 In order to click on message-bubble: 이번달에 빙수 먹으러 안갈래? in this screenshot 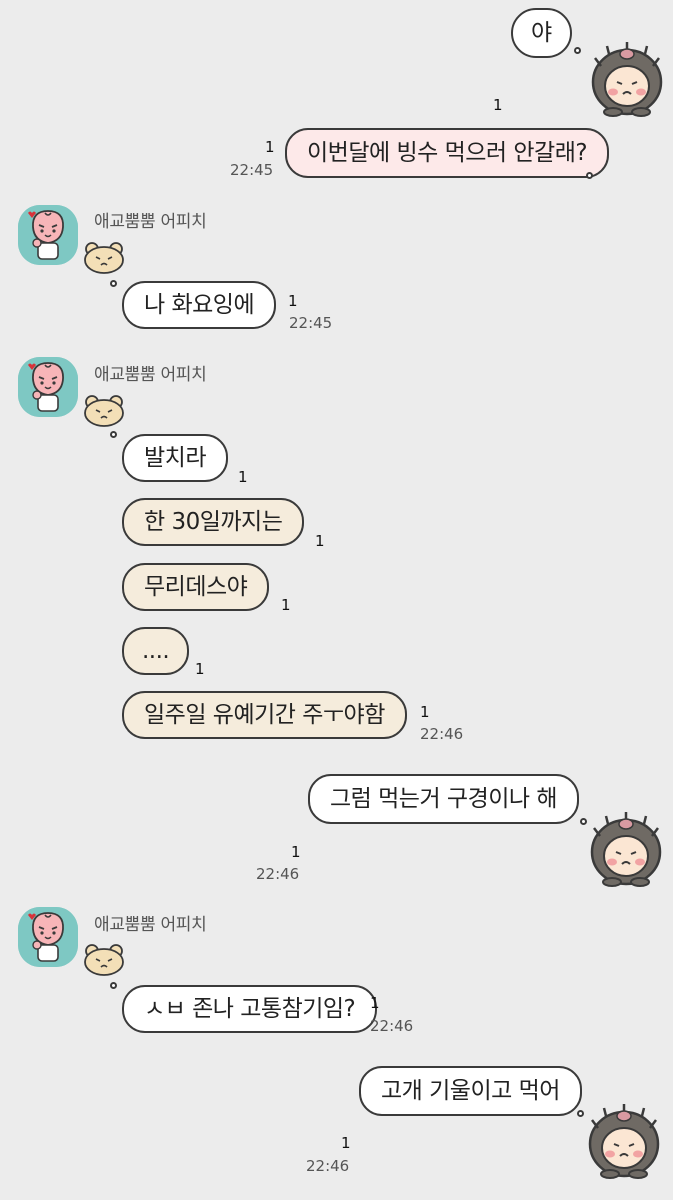, I will do `click(447, 153)`.